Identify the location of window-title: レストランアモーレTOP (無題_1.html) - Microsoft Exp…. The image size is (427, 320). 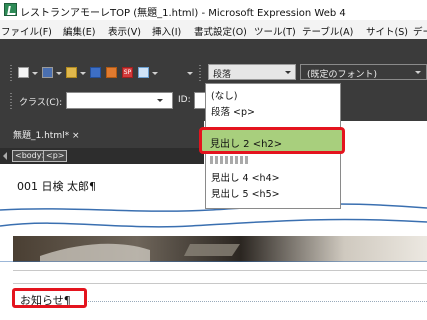
(183, 13).